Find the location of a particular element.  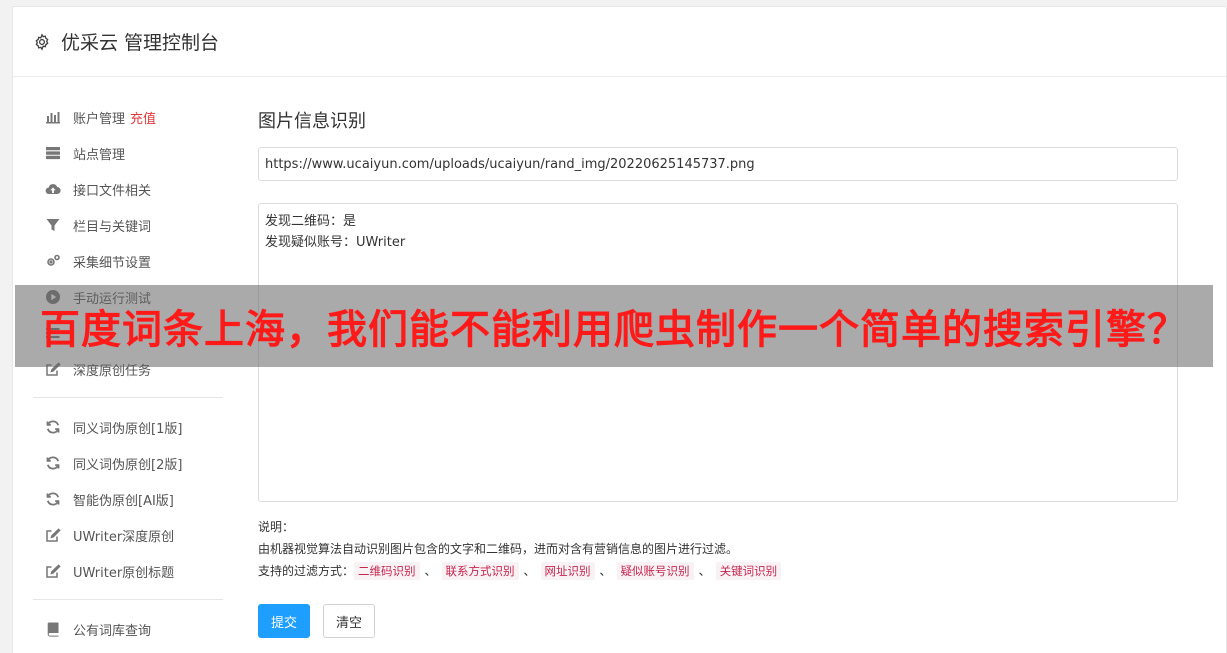

filter-tag: 关键词识别 is located at coordinates (748, 571).